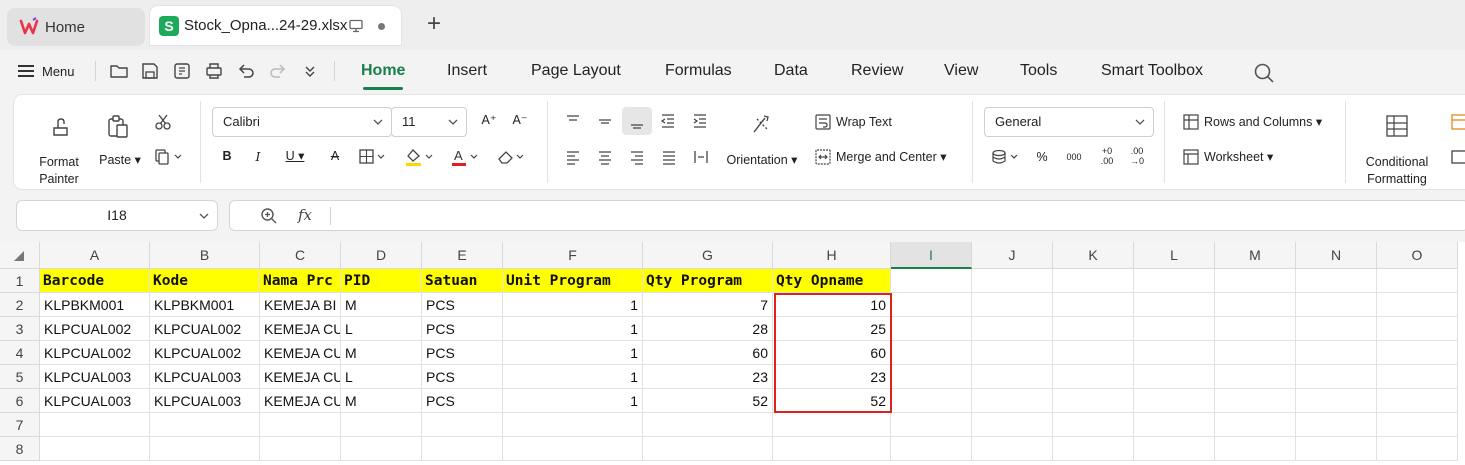  Describe the element at coordinates (832, 377) in the screenshot. I see `cell-h5: 23` at that location.